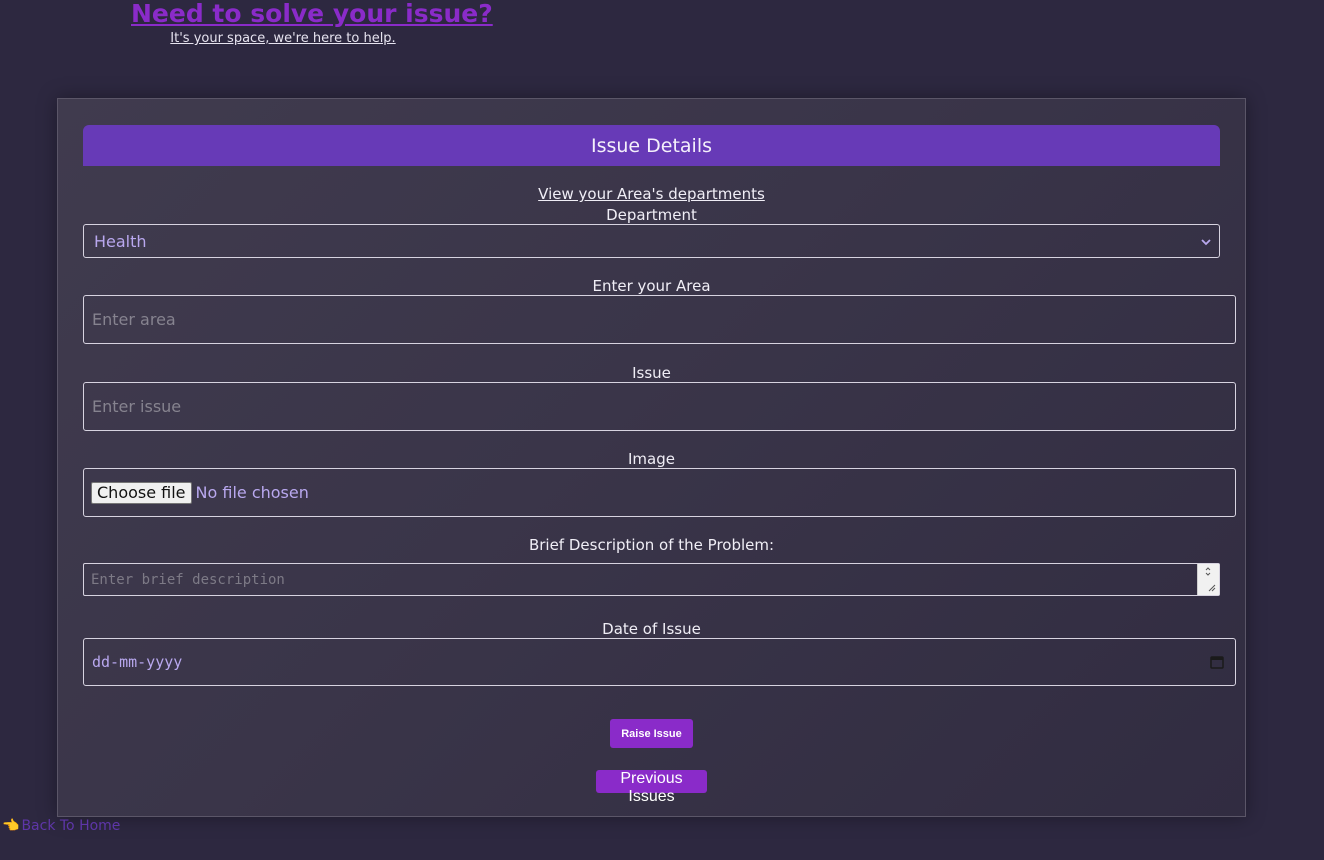 Image resolution: width=1324 pixels, height=860 pixels. What do you see at coordinates (651, 194) in the screenshot?
I see `view-departments-link: View your Area's departments` at bounding box center [651, 194].